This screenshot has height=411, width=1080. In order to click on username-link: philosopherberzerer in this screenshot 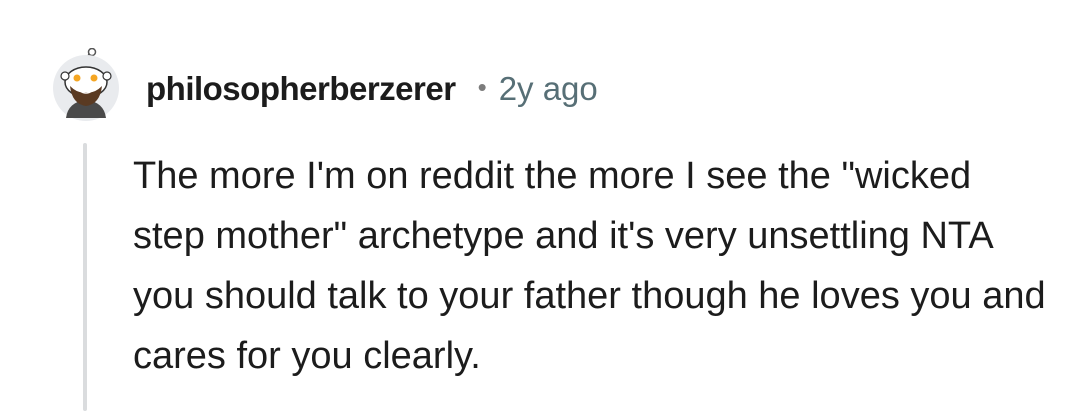, I will do `click(301, 89)`.